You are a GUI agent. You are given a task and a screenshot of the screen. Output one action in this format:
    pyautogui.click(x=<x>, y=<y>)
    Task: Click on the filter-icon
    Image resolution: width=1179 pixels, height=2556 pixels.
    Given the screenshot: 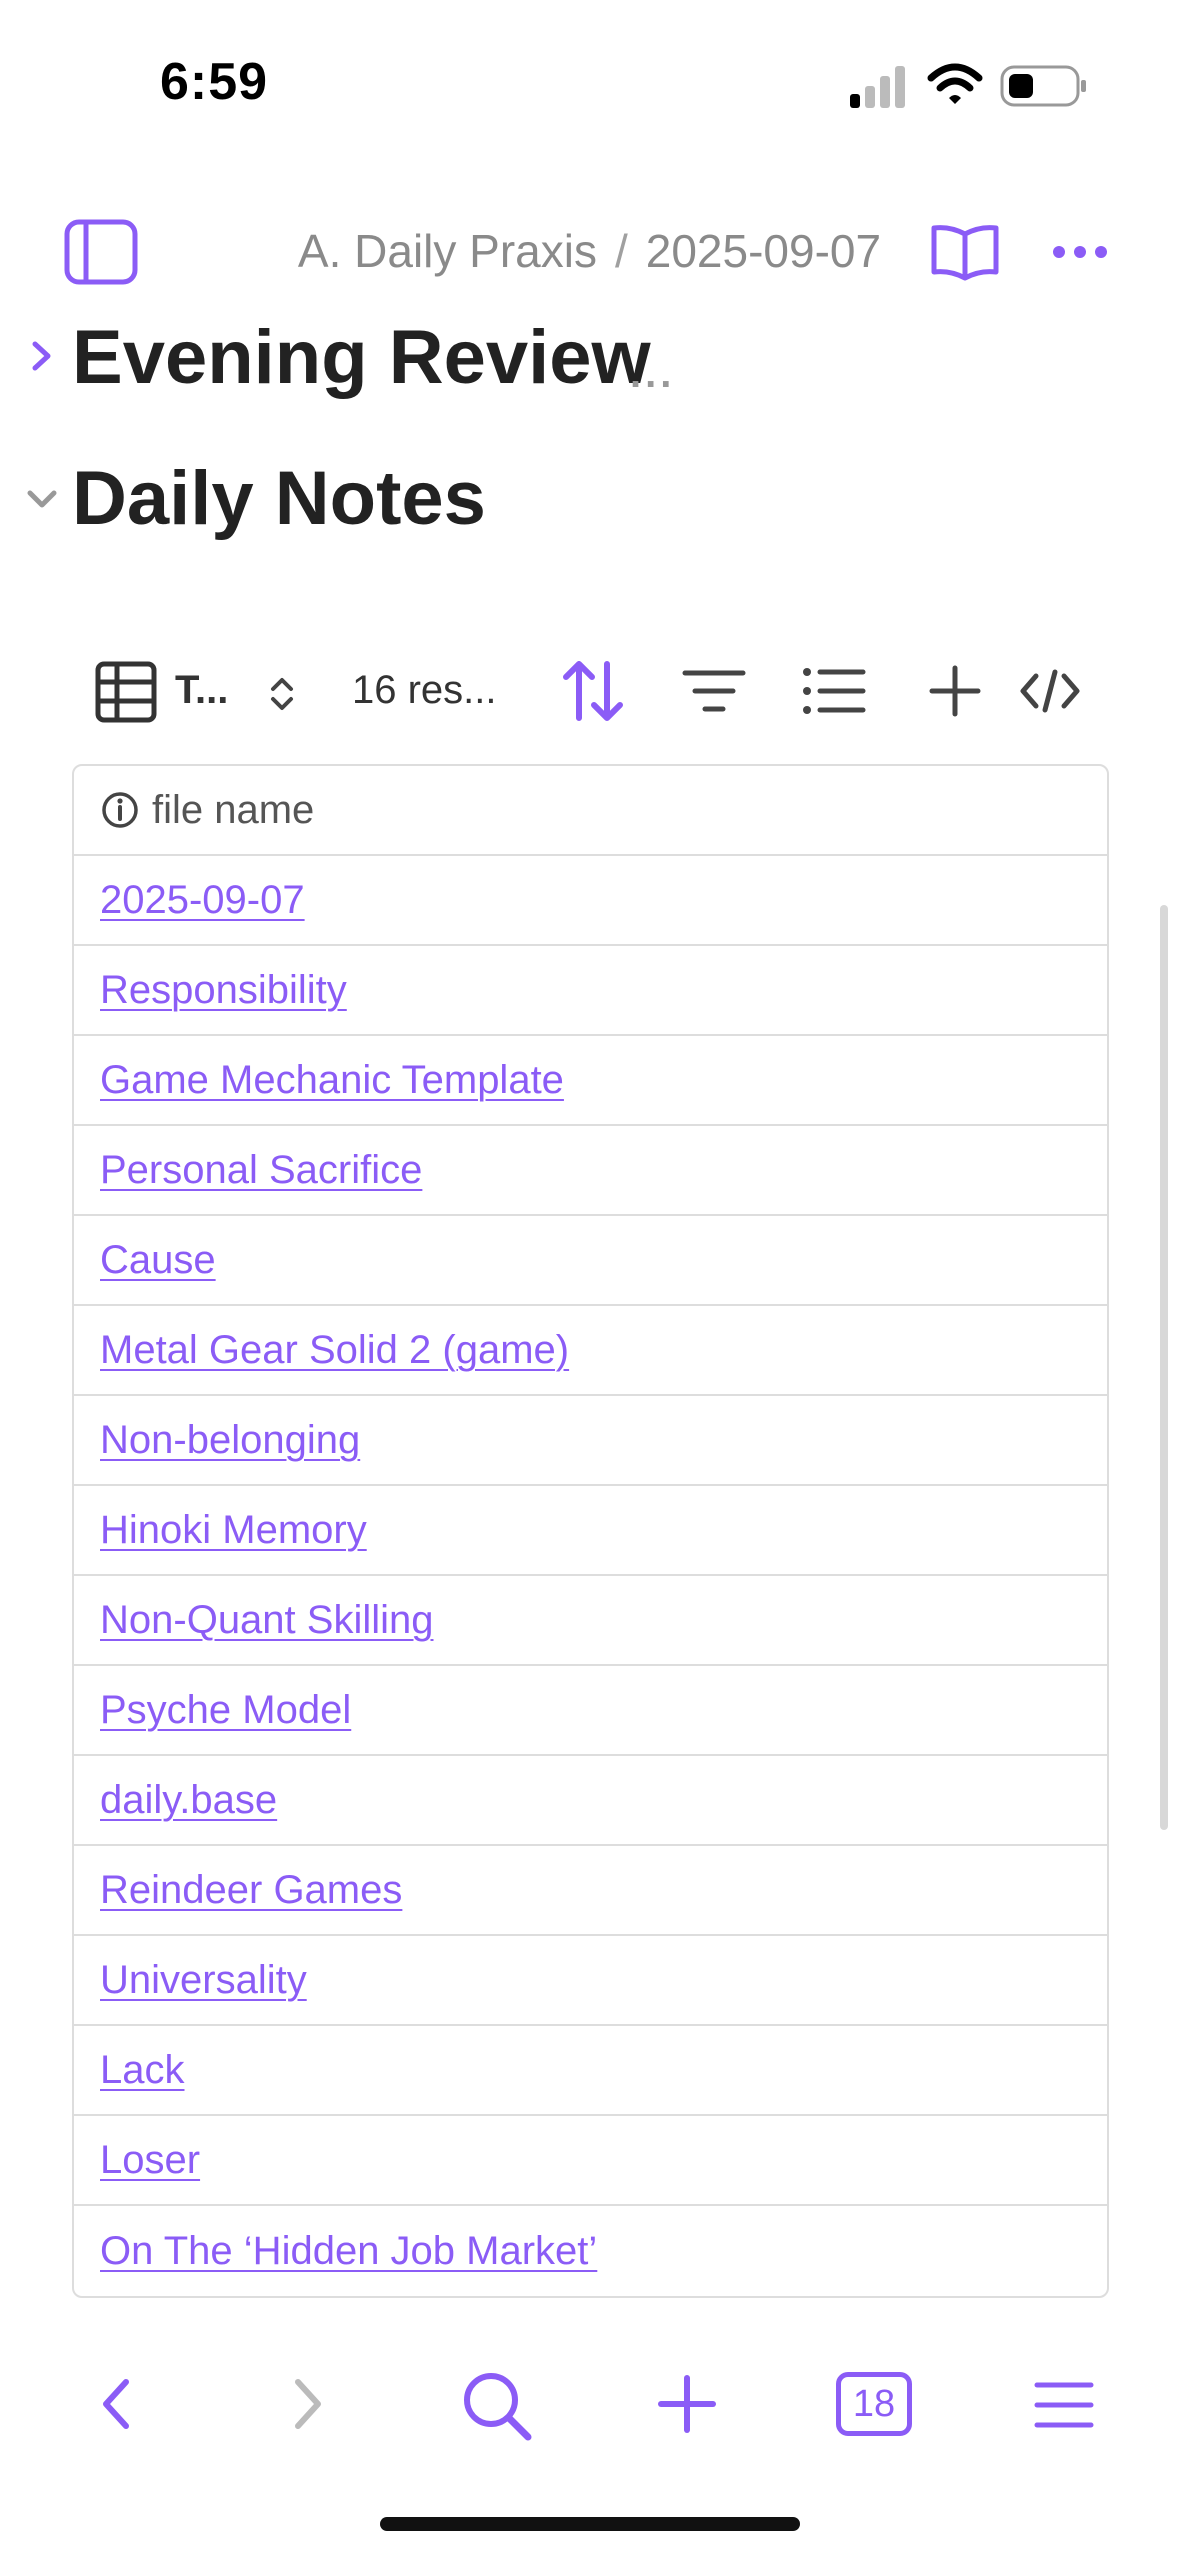 What is the action you would take?
    pyautogui.click(x=714, y=693)
    